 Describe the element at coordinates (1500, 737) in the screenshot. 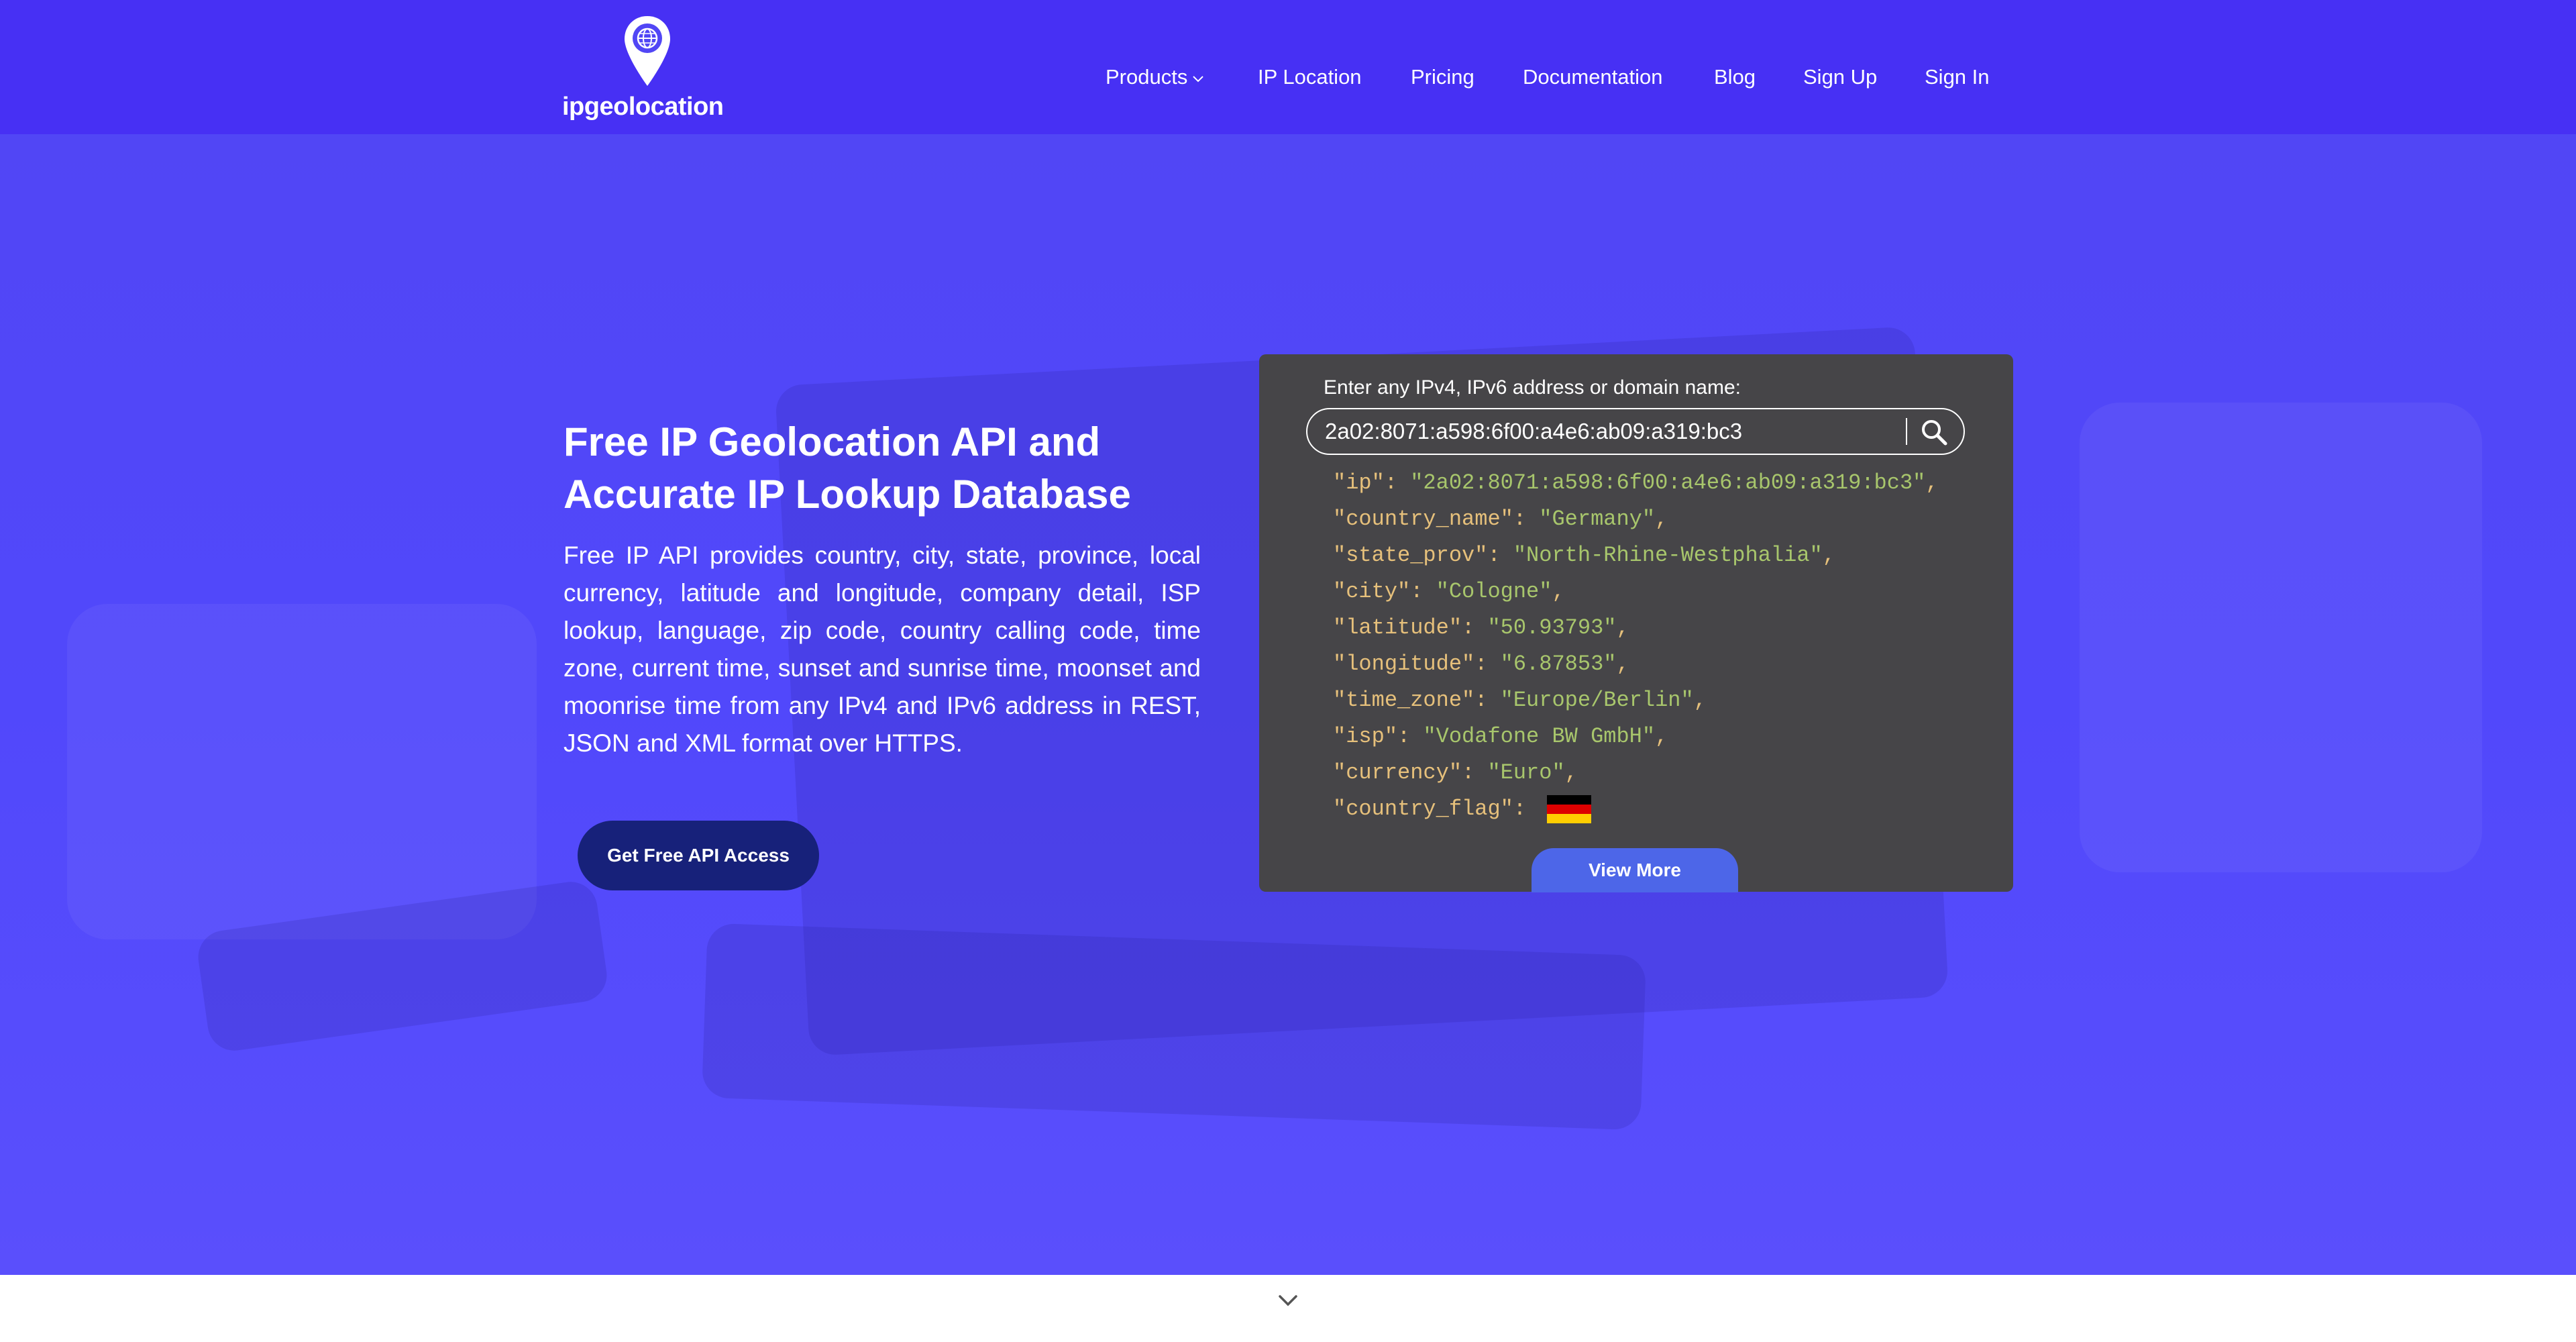

I see `json-line-isp: "isp": "Vodafone BW GmbH",` at that location.